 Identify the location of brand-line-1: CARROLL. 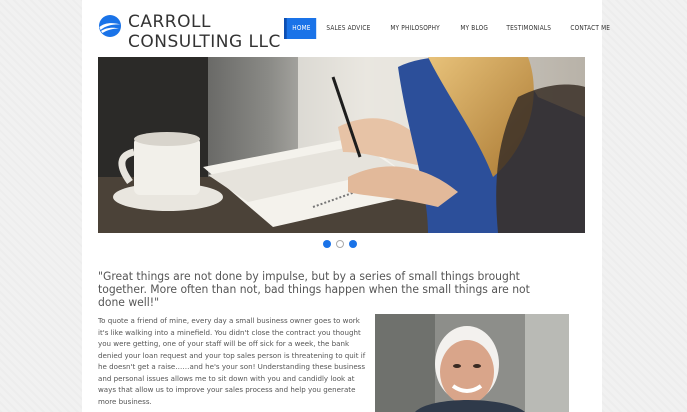
(169, 22).